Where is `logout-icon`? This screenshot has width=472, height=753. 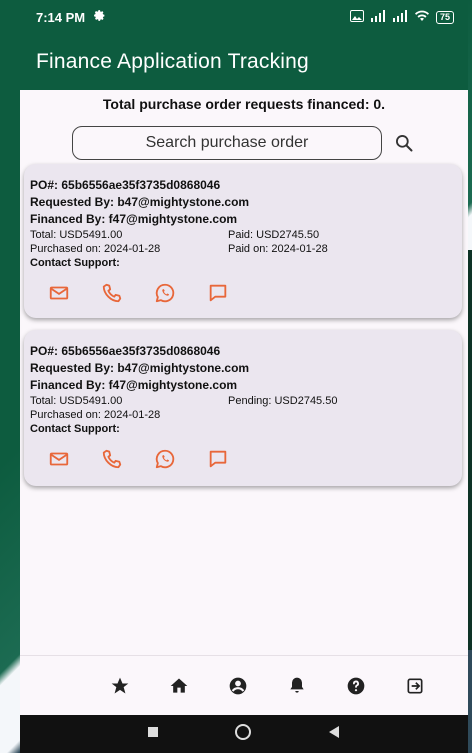 logout-icon is located at coordinates (415, 686).